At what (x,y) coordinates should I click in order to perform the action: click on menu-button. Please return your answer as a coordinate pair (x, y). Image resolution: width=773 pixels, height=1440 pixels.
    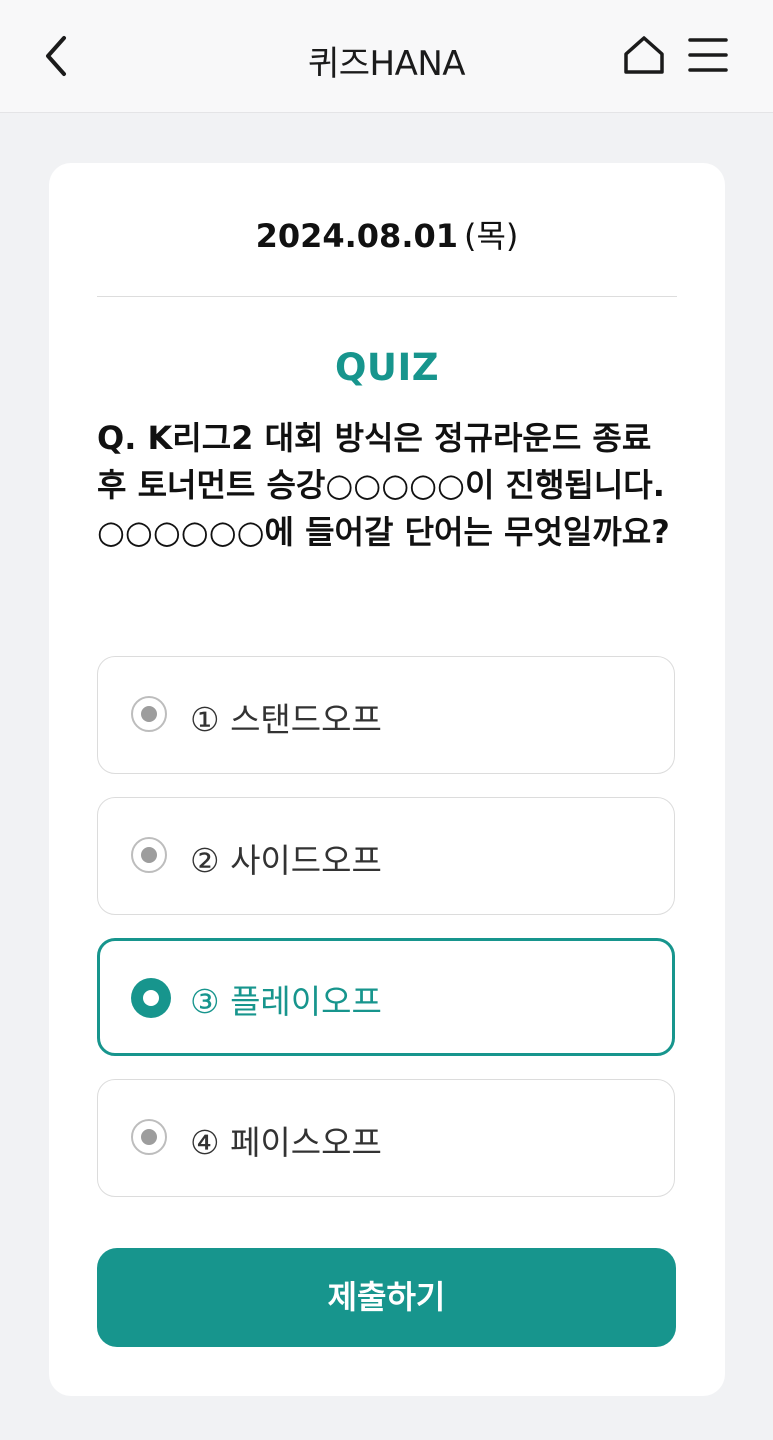
    Looking at the image, I should click on (708, 55).